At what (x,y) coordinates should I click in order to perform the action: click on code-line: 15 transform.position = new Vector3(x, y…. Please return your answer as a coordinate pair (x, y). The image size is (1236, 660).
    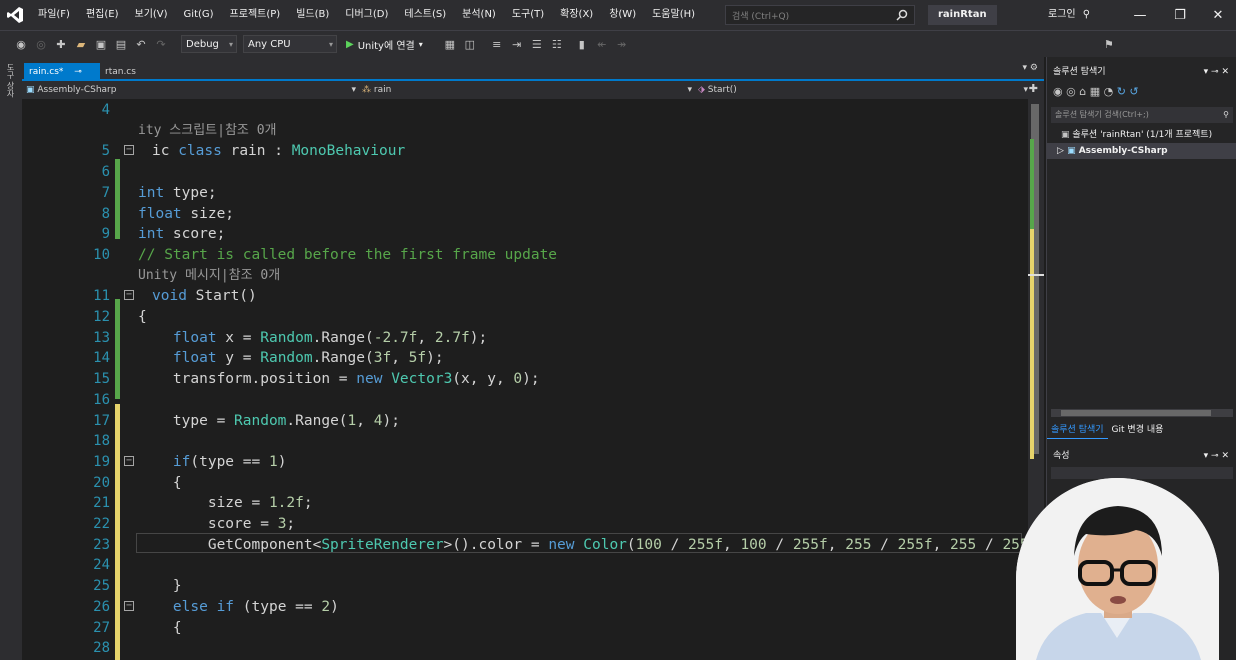
    Looking at the image, I should click on (525, 379).